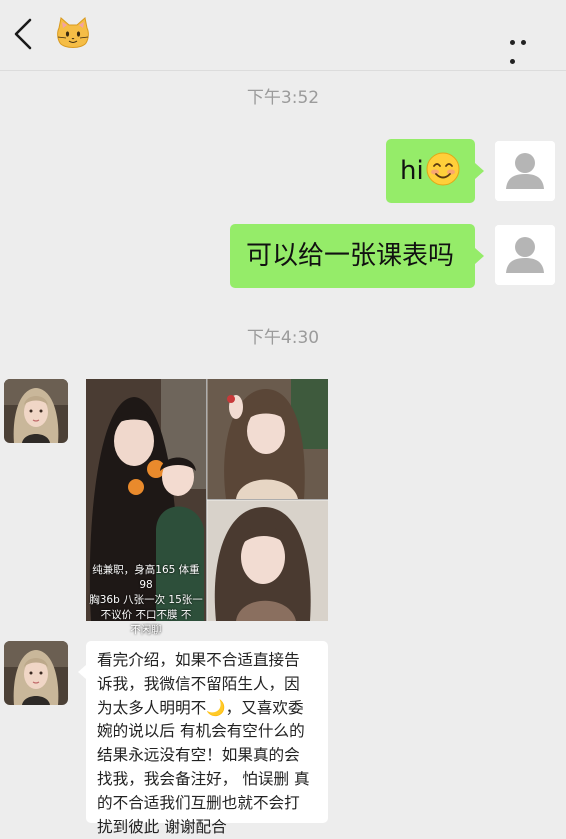  I want to click on chat-header, so click(283, 35).